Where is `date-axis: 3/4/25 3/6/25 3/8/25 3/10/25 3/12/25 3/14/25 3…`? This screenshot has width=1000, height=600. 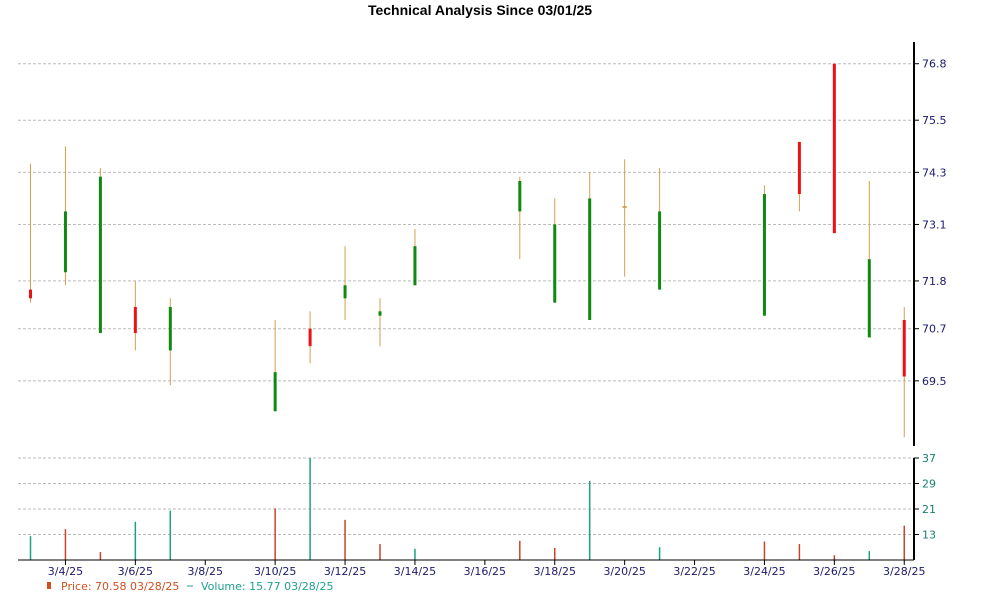
date-axis: 3/4/25 3/6/25 3/8/25 3/10/25 3/12/25 3/14/25 3… is located at coordinates (486, 569).